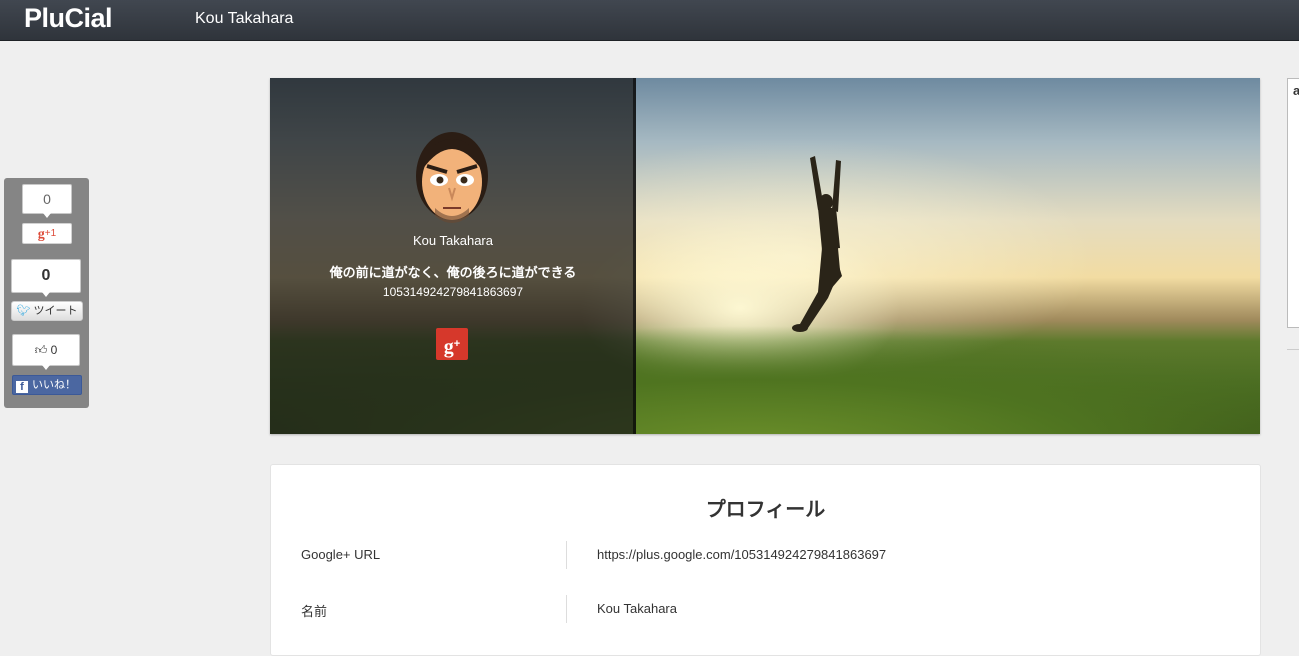 The image size is (1299, 656). Describe the element at coordinates (453, 292) in the screenshot. I see `profile-id: 105314924279841863697` at that location.